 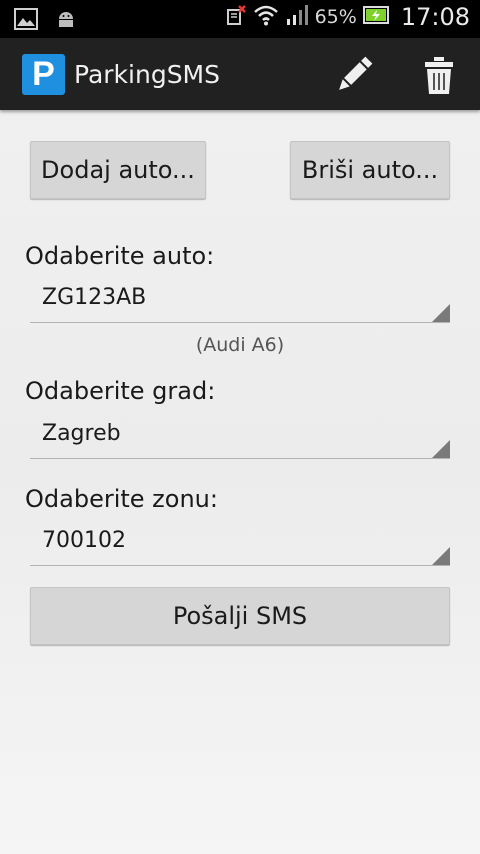 What do you see at coordinates (435, 17) in the screenshot?
I see `clock: 17:08` at bounding box center [435, 17].